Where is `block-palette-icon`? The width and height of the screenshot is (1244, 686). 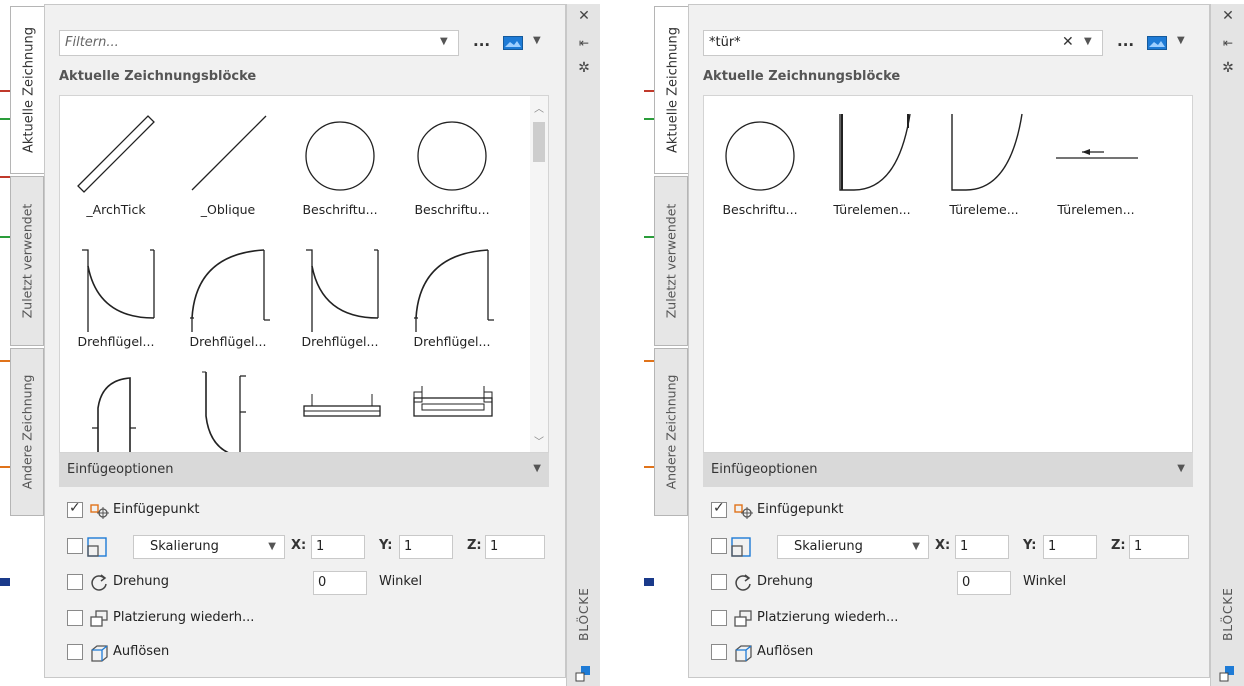 block-palette-icon is located at coordinates (1226, 674).